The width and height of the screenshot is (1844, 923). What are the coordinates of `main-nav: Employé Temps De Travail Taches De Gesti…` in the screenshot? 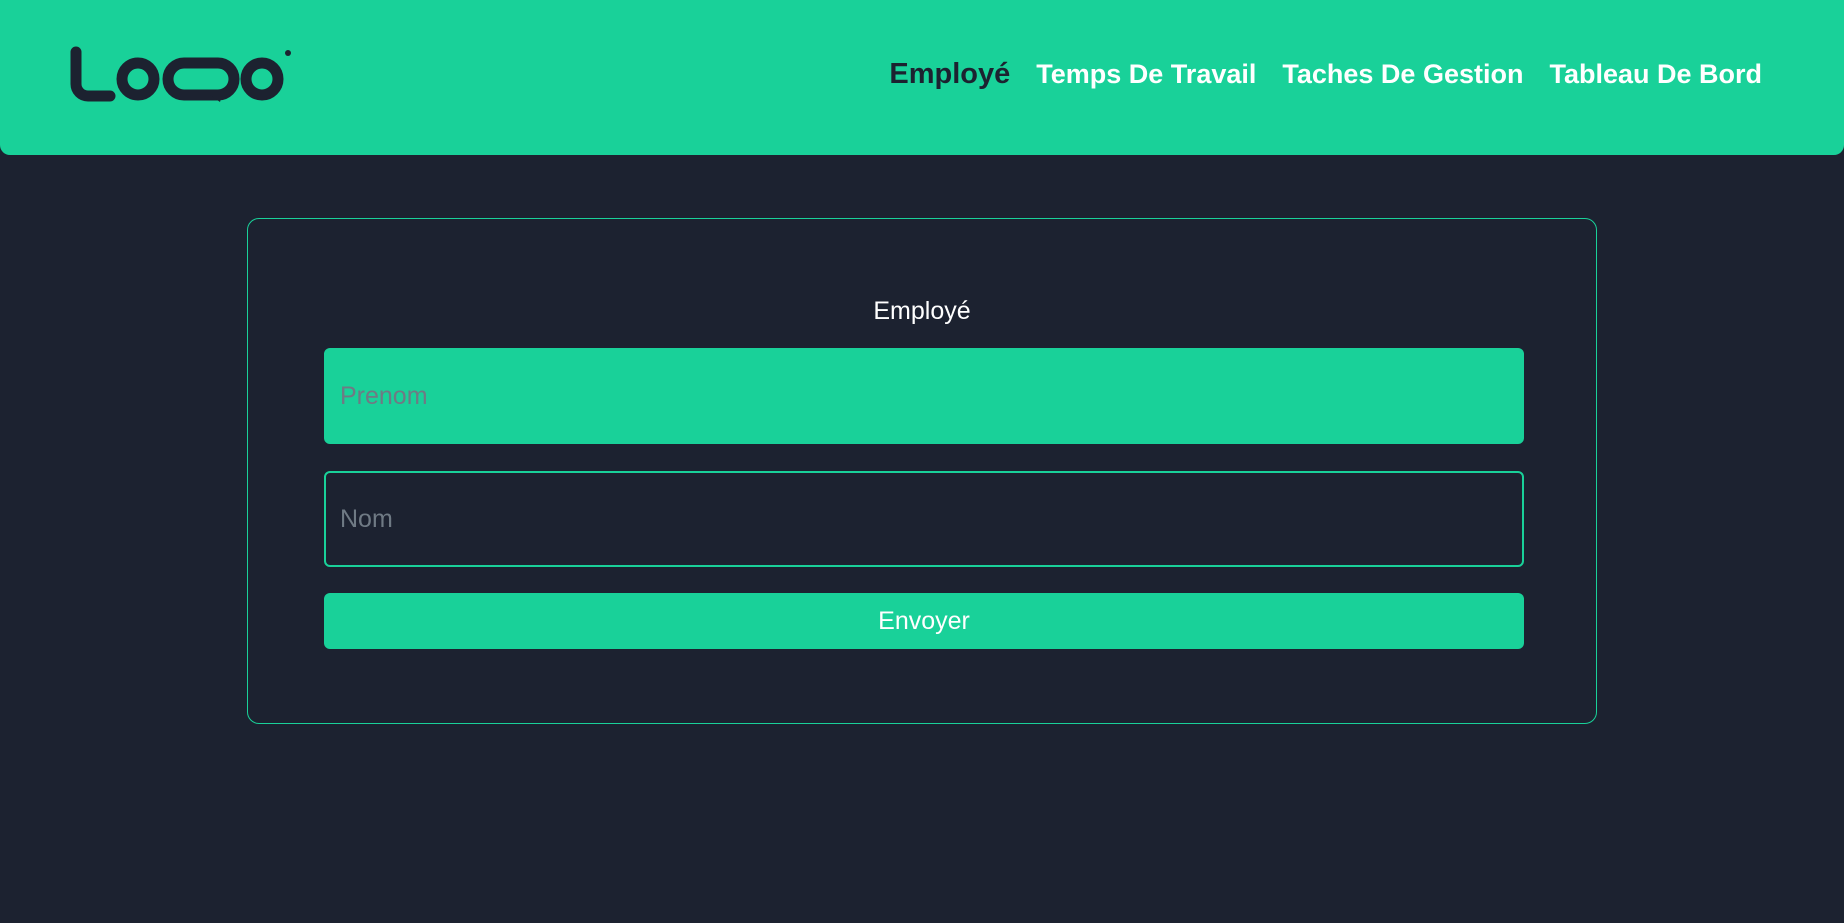 It's located at (1325, 74).